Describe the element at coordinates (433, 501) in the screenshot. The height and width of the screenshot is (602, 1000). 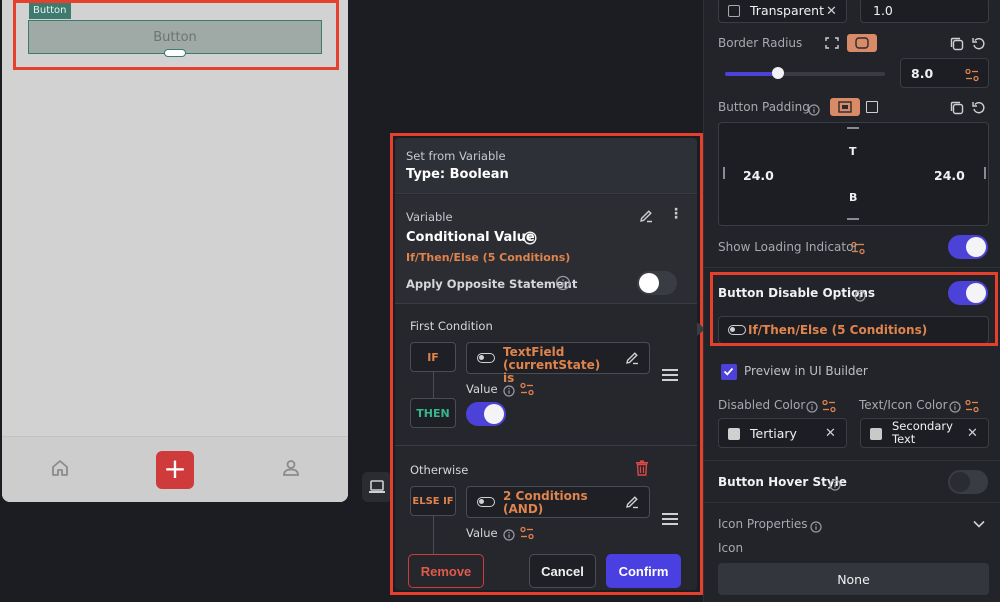
I see `else-if-tag: ELSE IF` at that location.